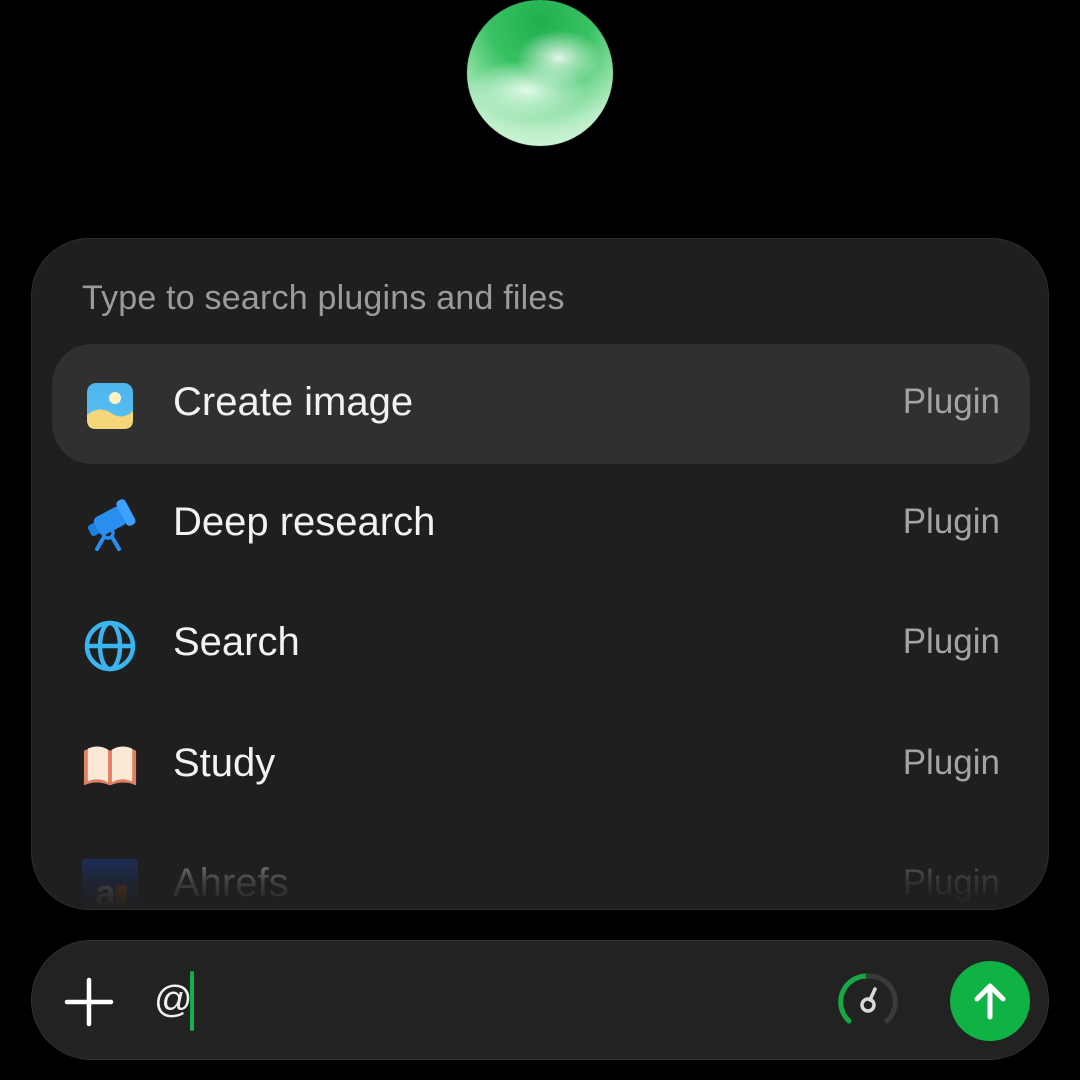 This screenshot has width=1080, height=1080. Describe the element at coordinates (110, 646) in the screenshot. I see `globe-icon` at that location.